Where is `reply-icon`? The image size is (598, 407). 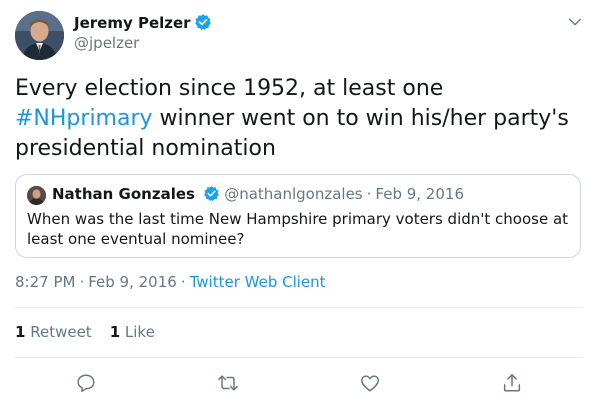
reply-icon is located at coordinates (86, 383).